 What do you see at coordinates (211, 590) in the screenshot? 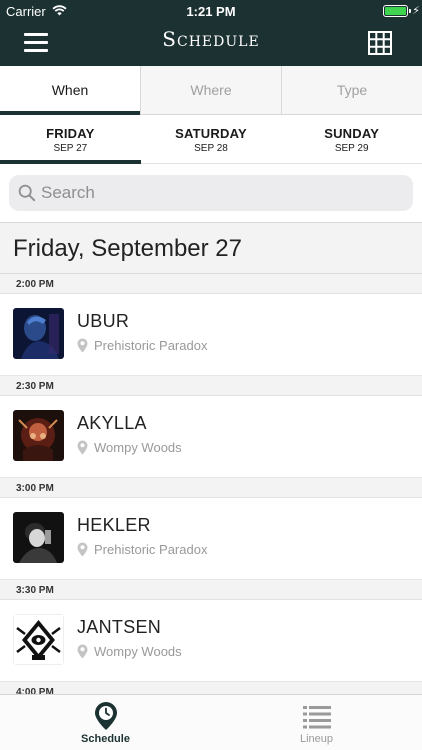
I see `time-header: 3:30 PM` at bounding box center [211, 590].